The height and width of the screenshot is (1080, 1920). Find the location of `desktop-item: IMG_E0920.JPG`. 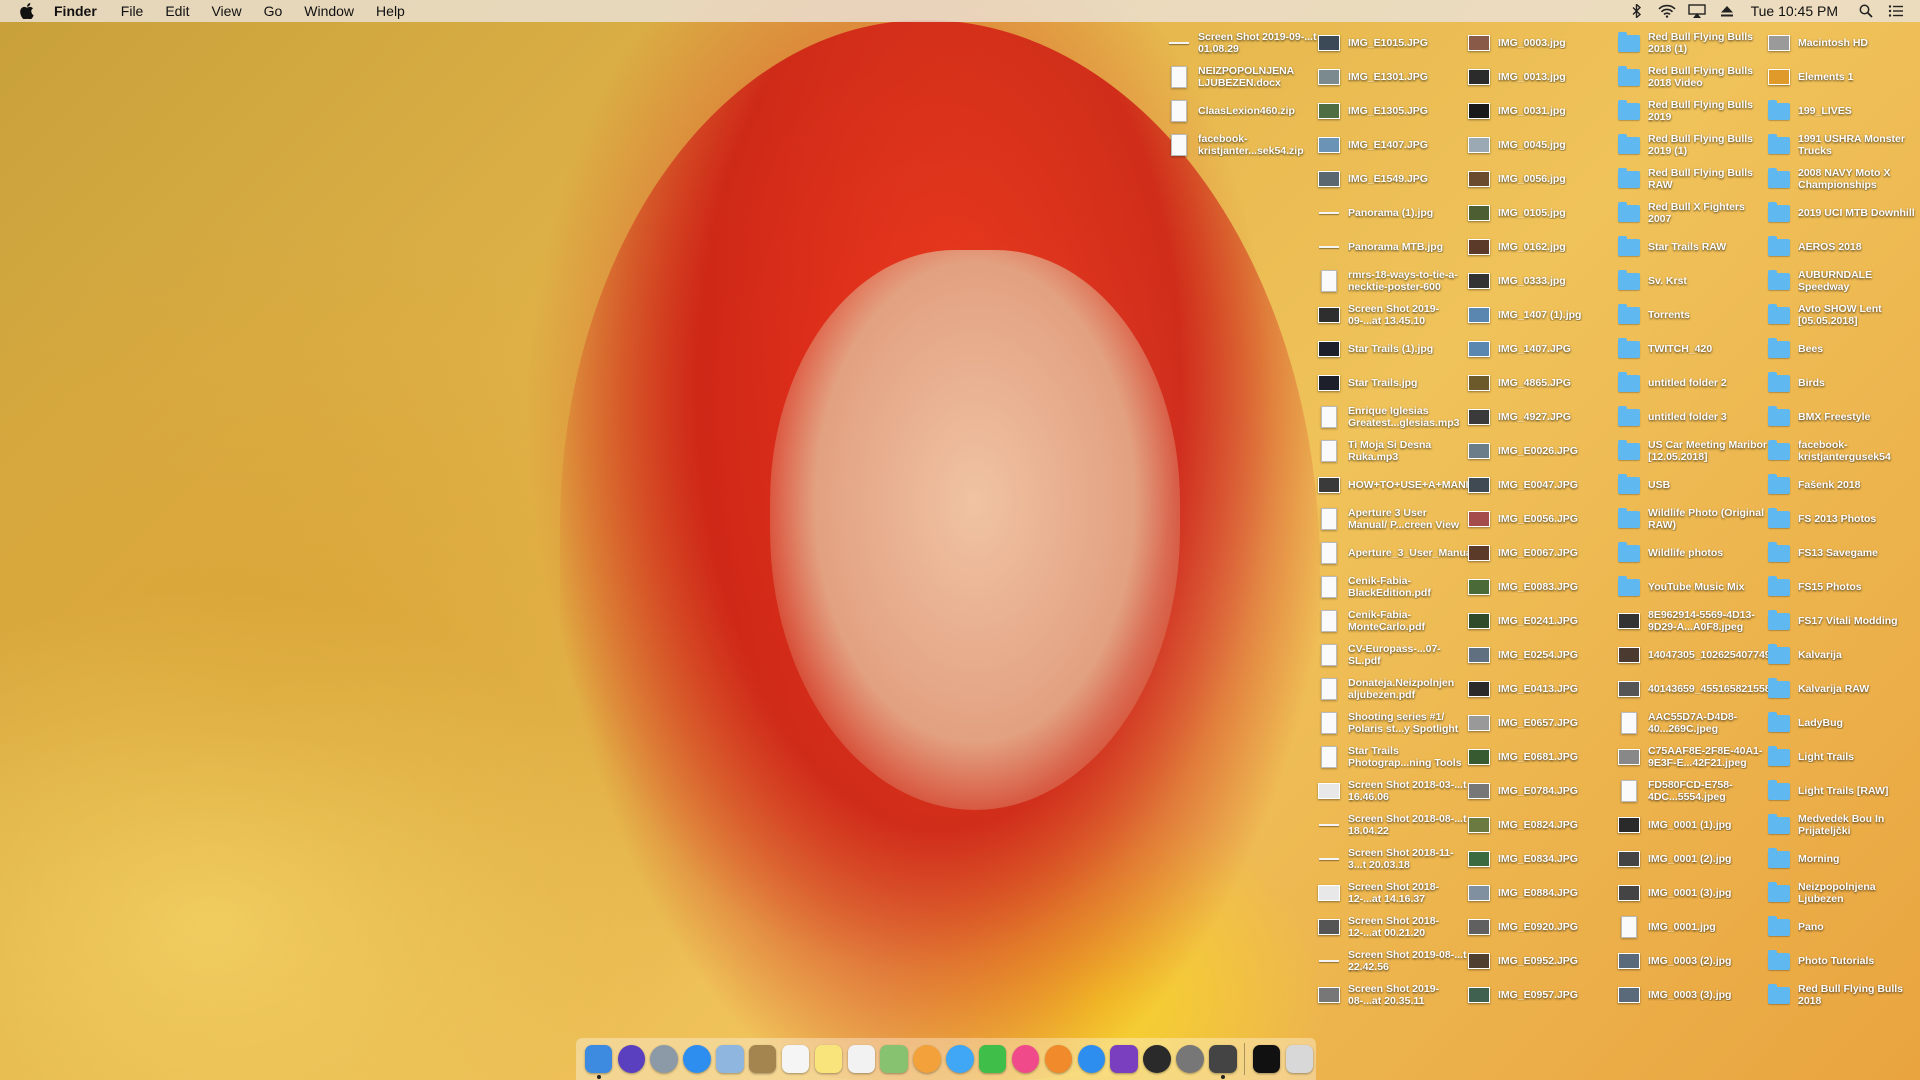

desktop-item: IMG_E0920.JPG is located at coordinates (1543, 927).